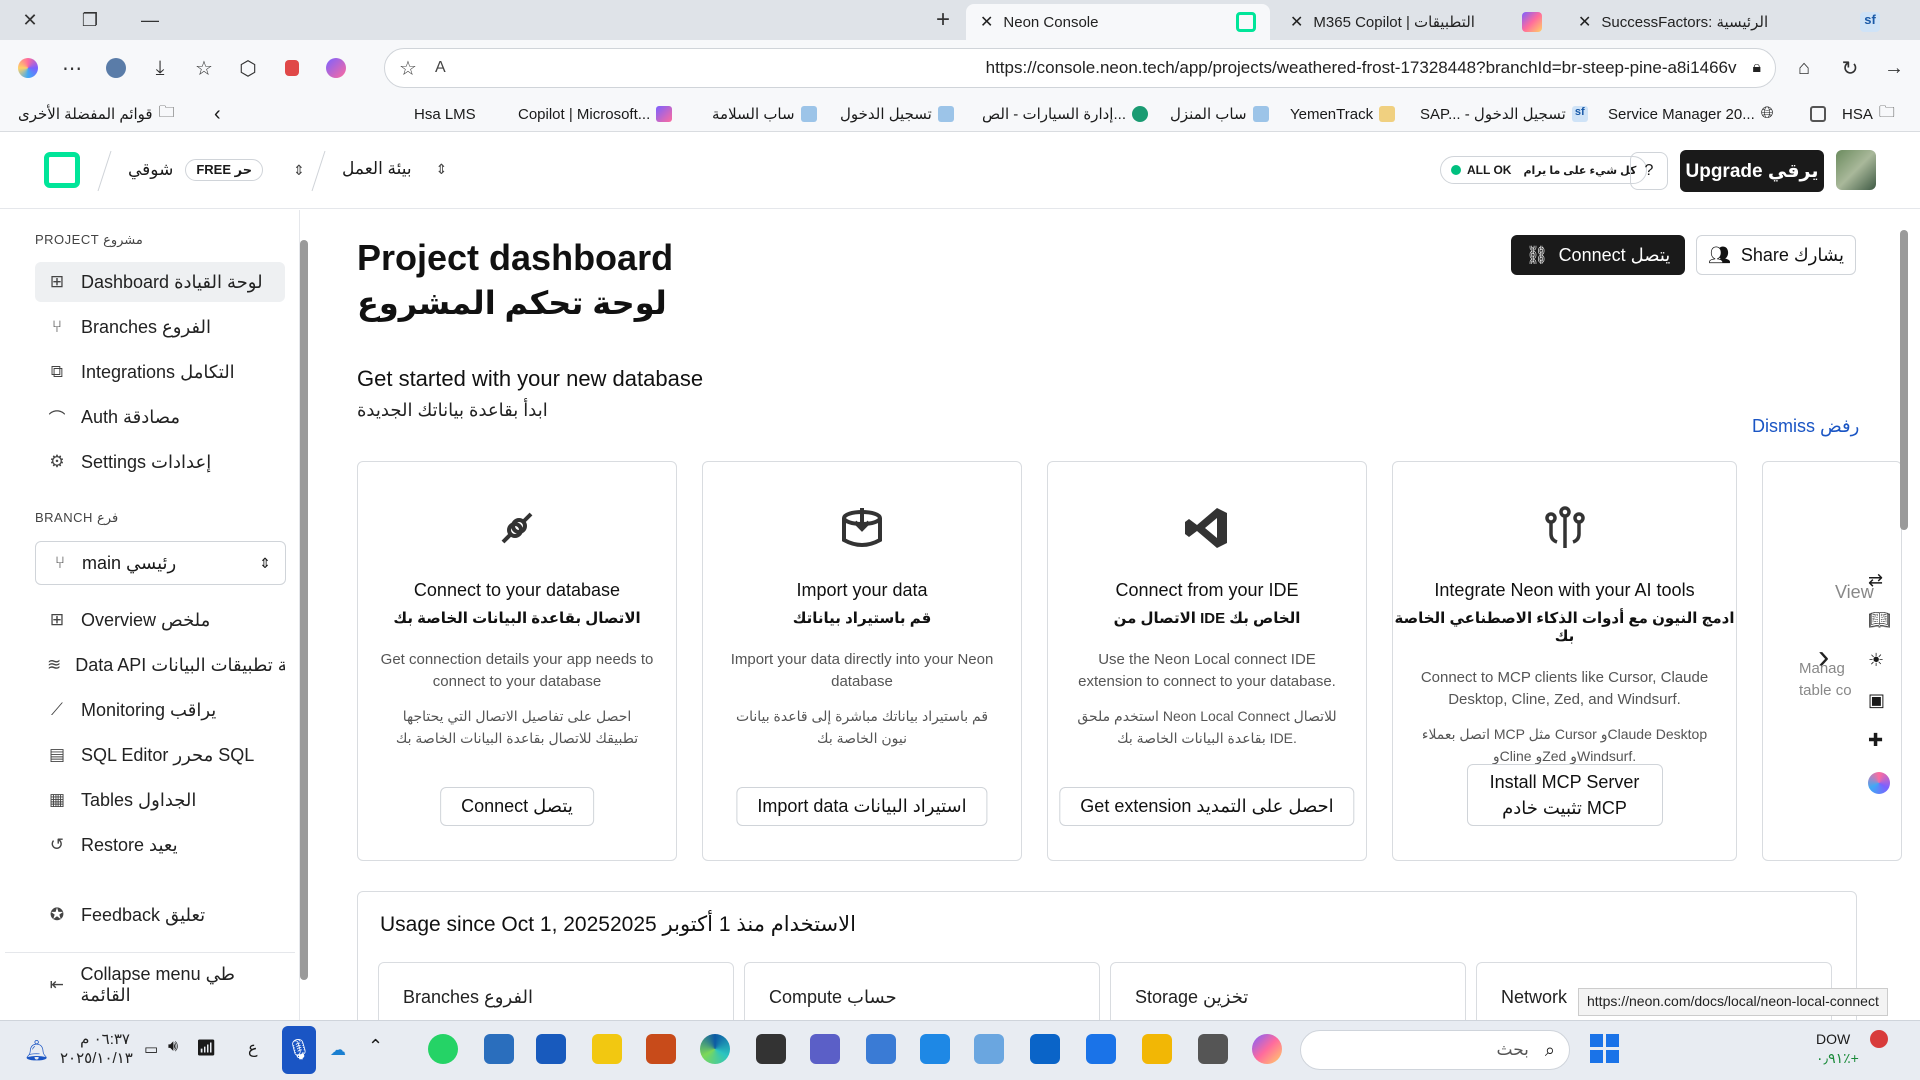  Describe the element at coordinates (1504, 114) in the screenshot. I see `bookmark-item: SAP... - تسجيل الدخول sf` at that location.